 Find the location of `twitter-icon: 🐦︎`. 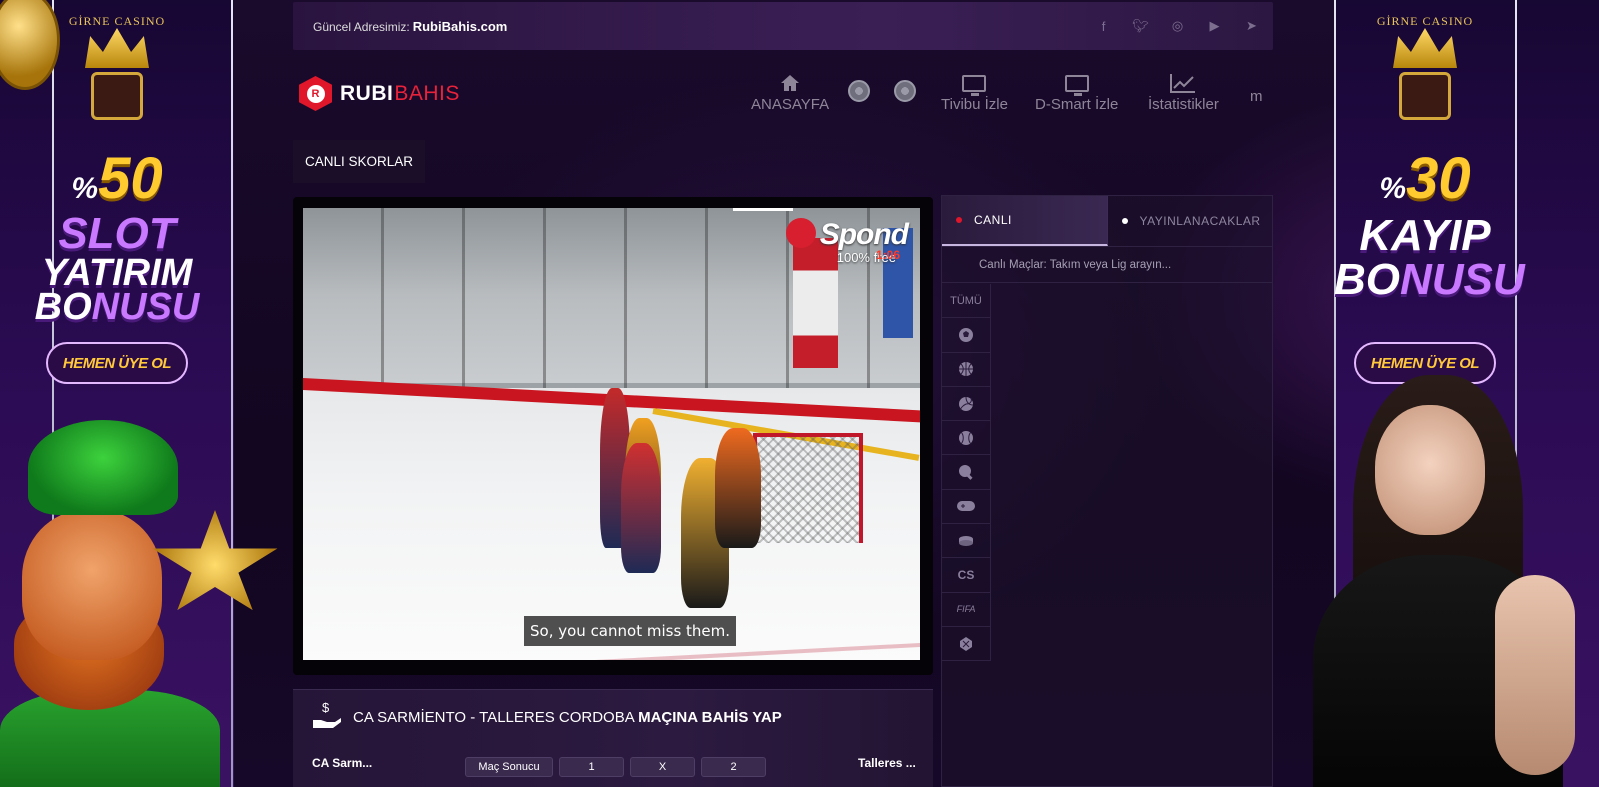

twitter-icon: 🐦︎ is located at coordinates (1140, 26).